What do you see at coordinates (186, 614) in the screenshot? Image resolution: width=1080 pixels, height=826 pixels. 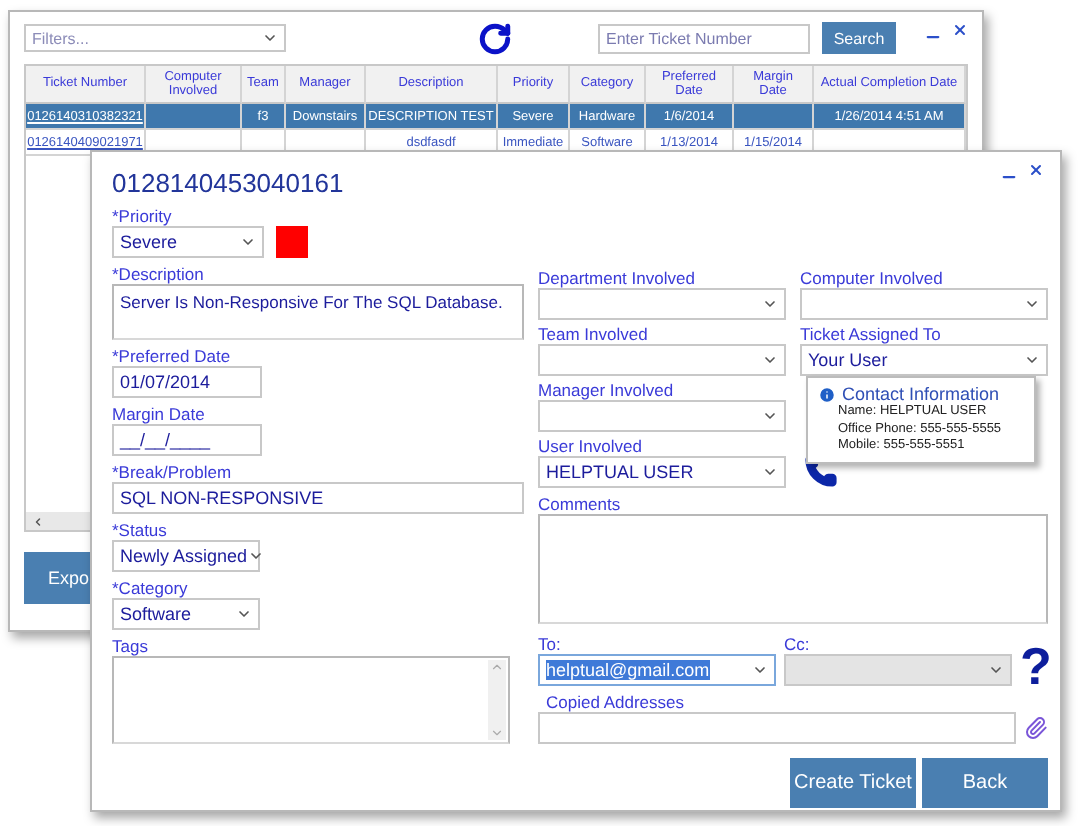 I see `dropdown: Software` at bounding box center [186, 614].